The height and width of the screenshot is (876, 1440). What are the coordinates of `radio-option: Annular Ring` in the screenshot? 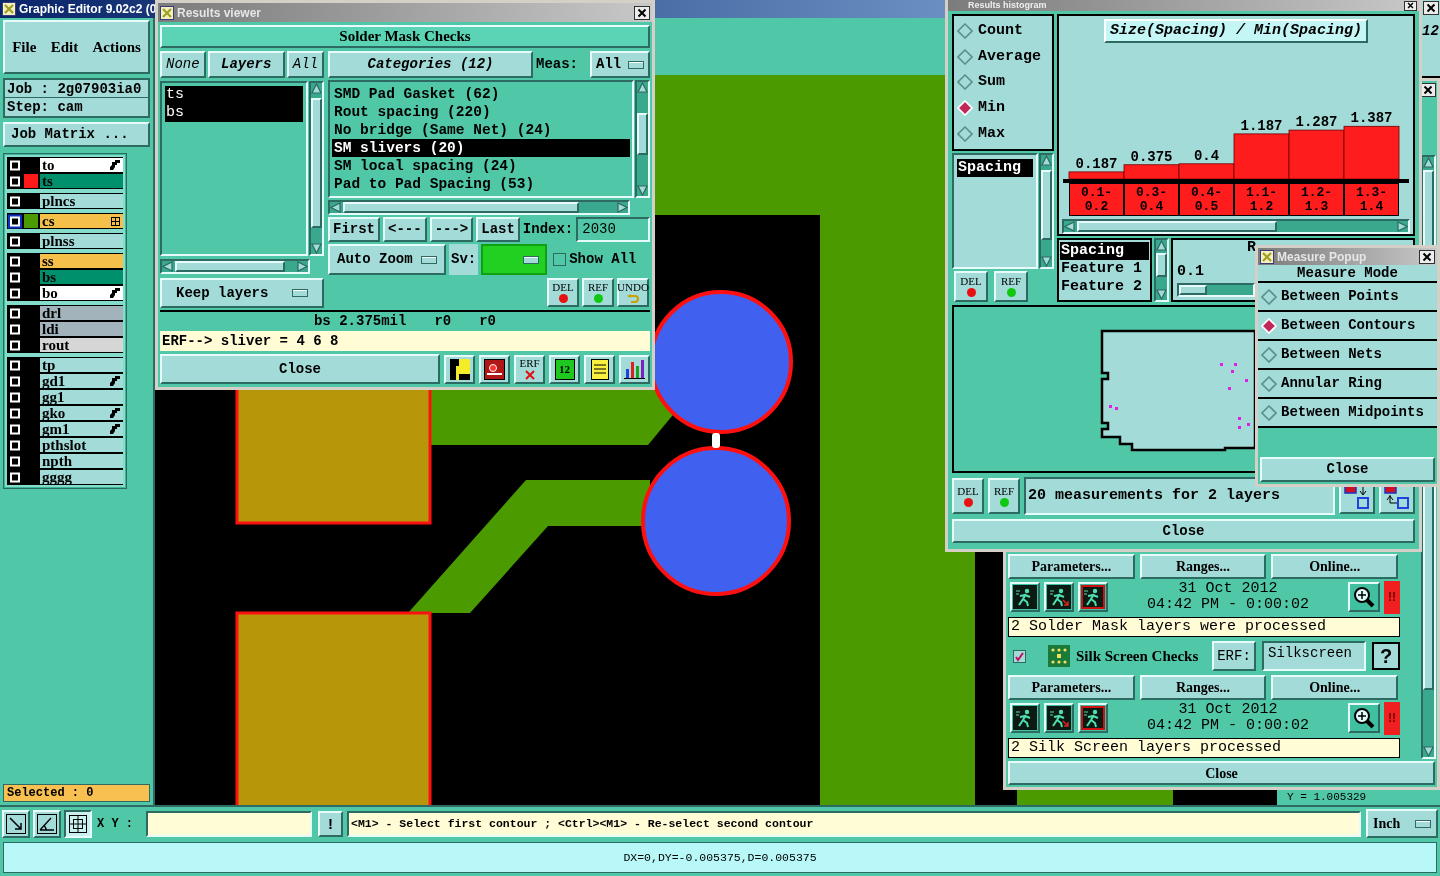 It's located at (1347, 384).